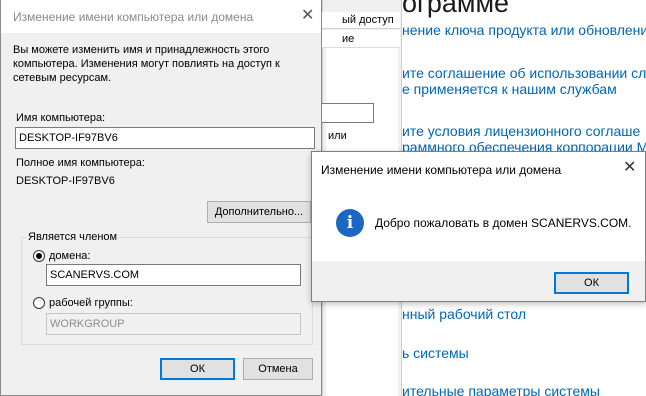  What do you see at coordinates (456, 9) in the screenshot?
I see `page-heading: ограмме` at bounding box center [456, 9].